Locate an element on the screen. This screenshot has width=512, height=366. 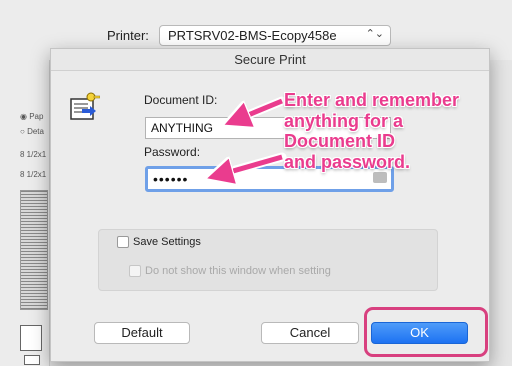
annotation-line: and password. is located at coordinates (347, 161).